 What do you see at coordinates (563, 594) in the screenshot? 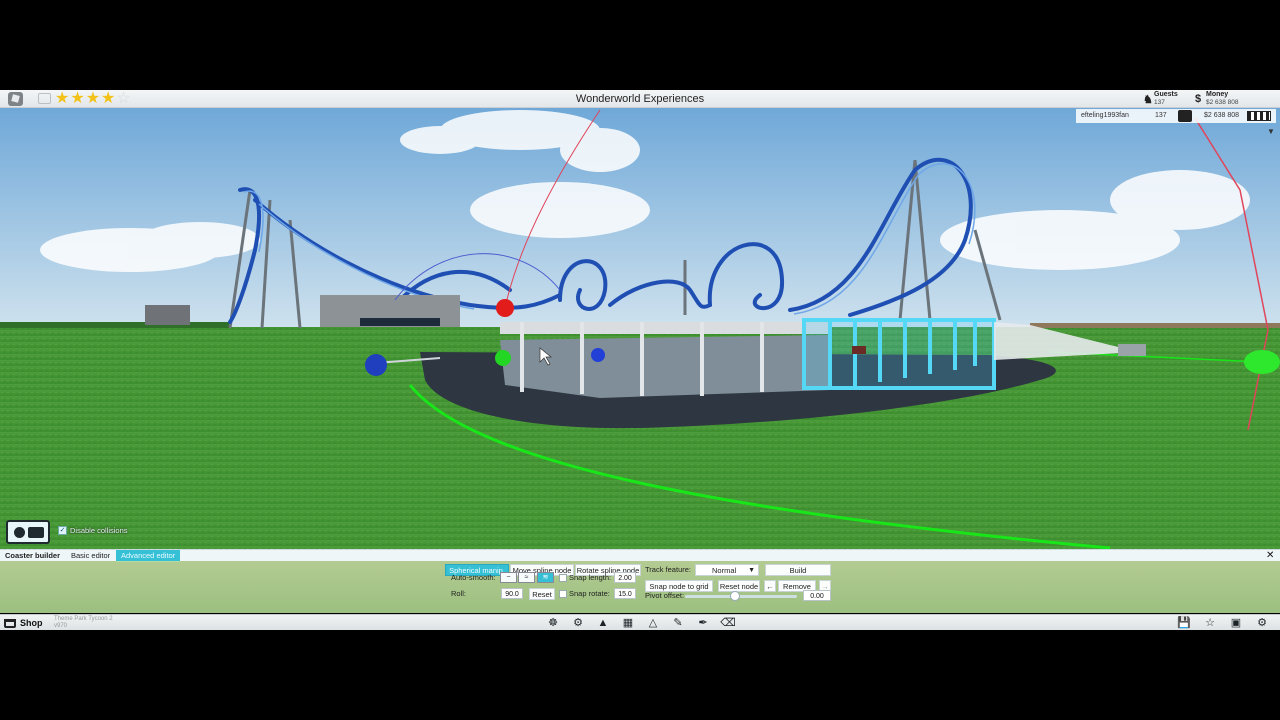
I see `snap-rotate-checkbox` at bounding box center [563, 594].